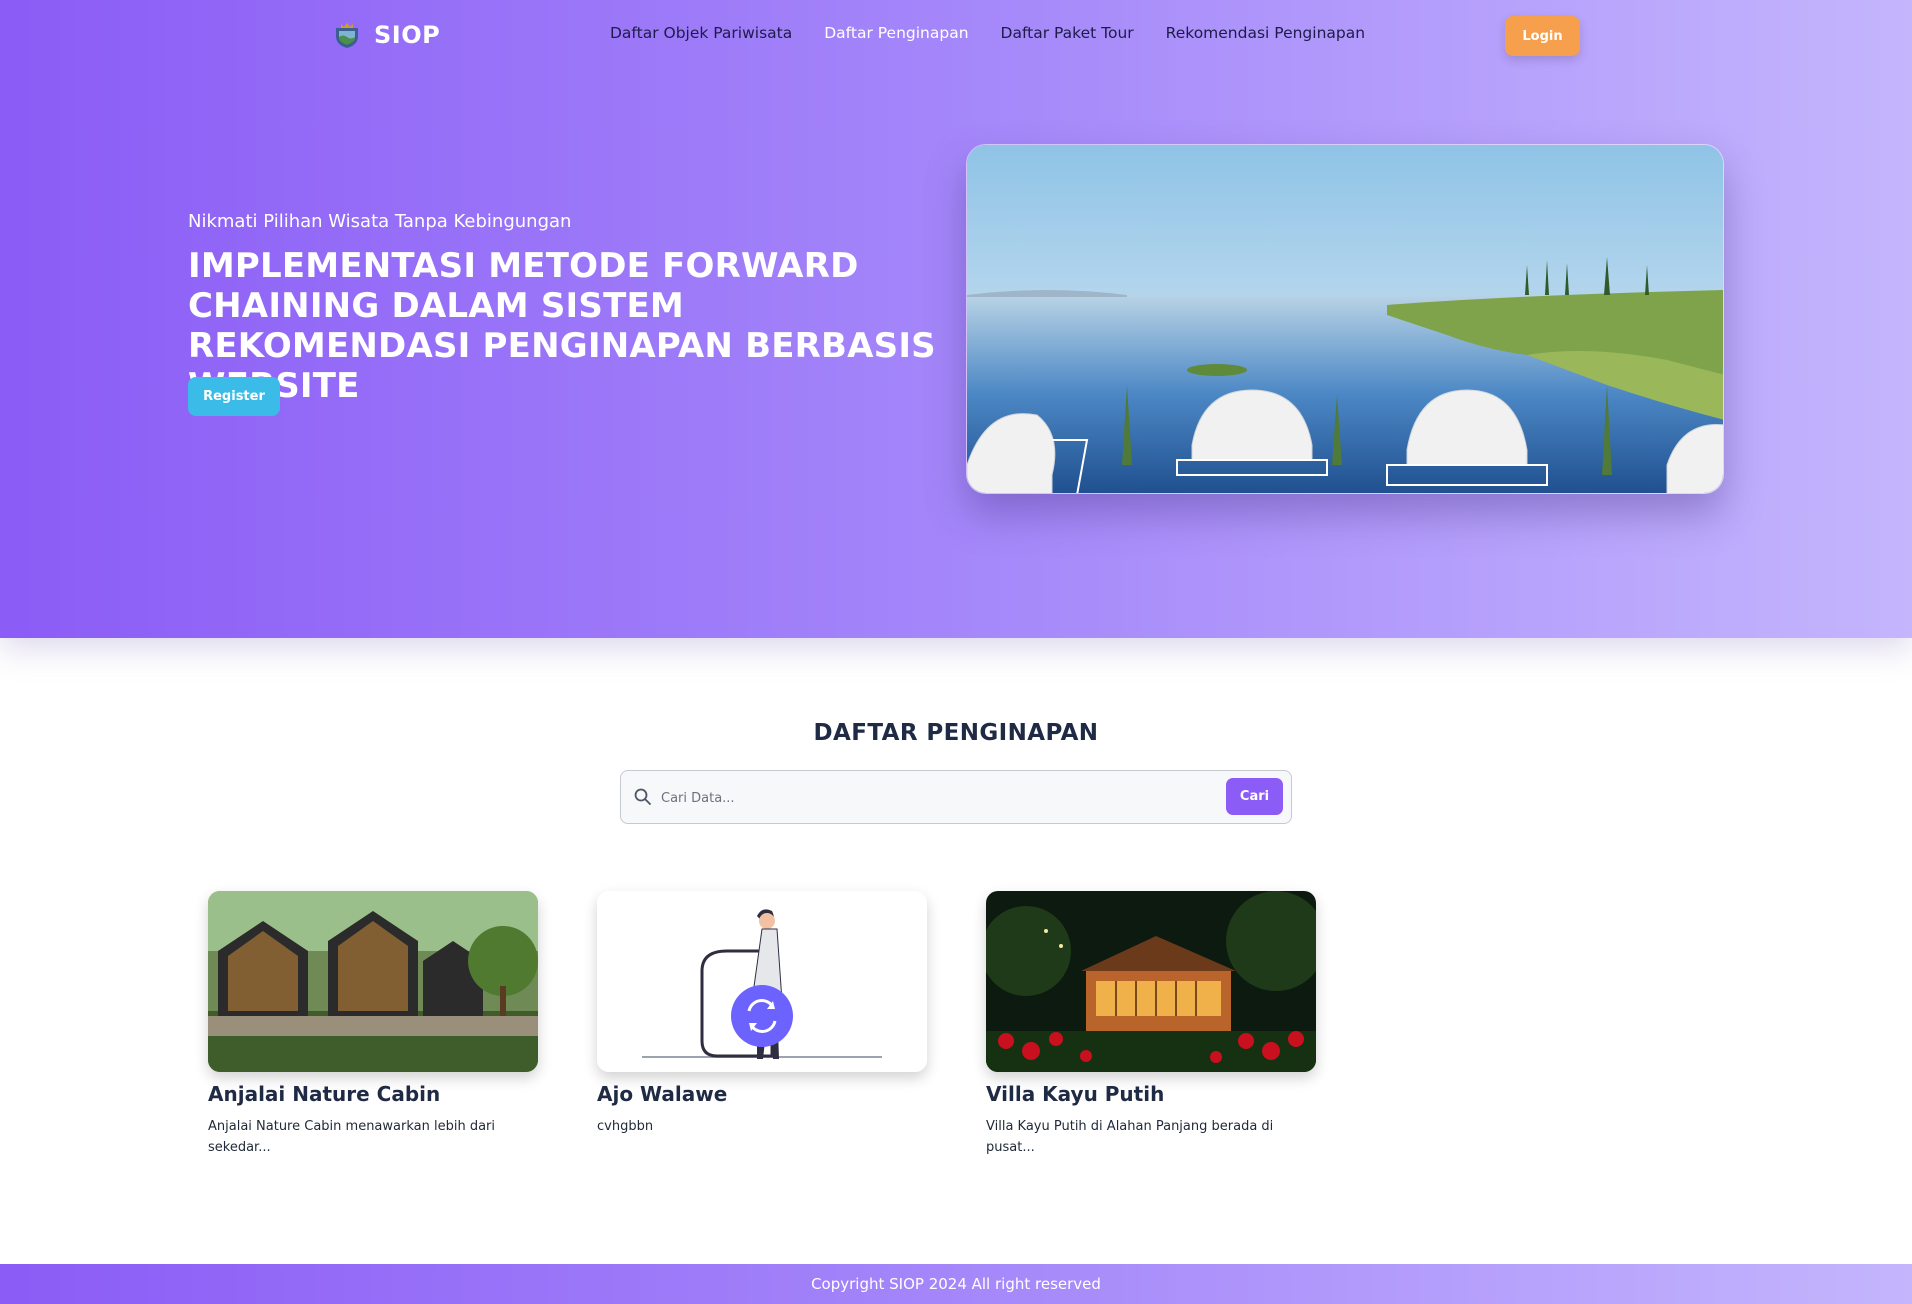 This screenshot has width=1912, height=1304. Describe the element at coordinates (762, 981) in the screenshot. I see `lodging-card-placeholder-image` at that location.